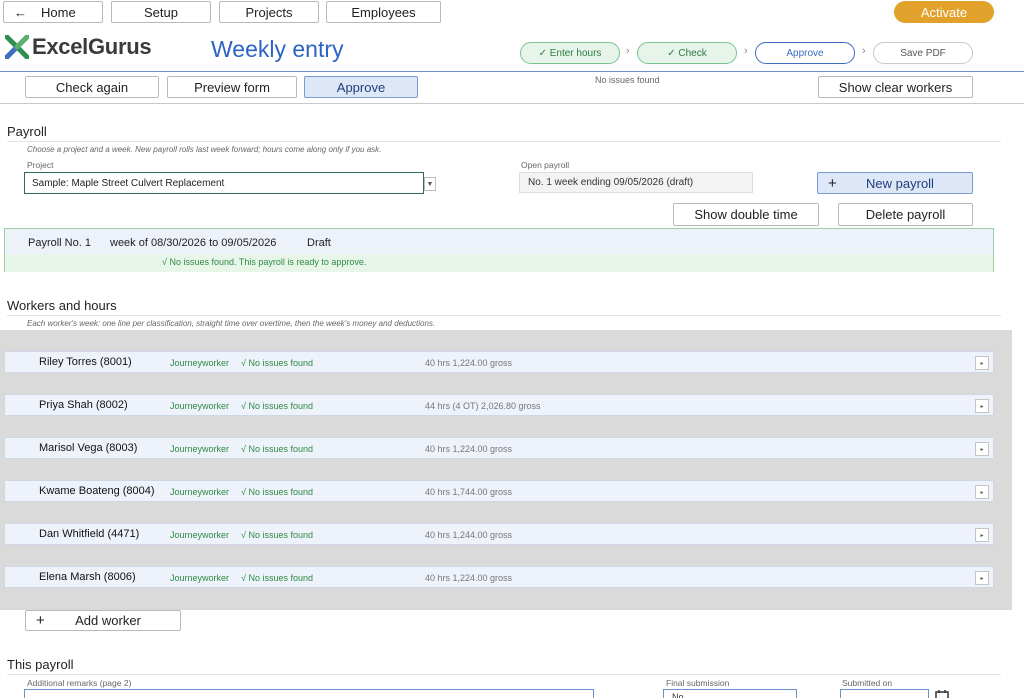  What do you see at coordinates (942, 694) in the screenshot?
I see `calendar-icon` at bounding box center [942, 694].